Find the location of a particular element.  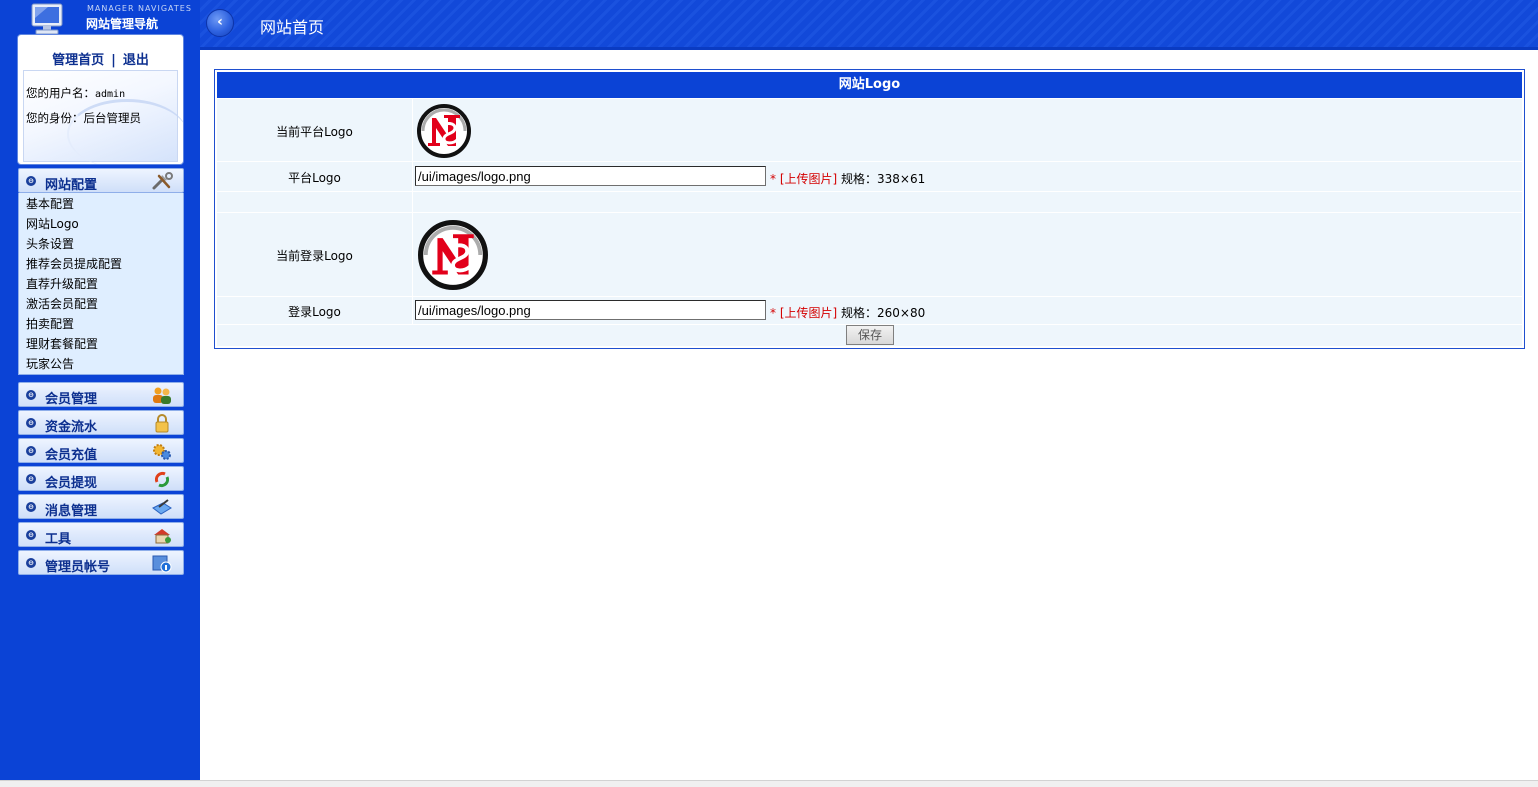

menu-group-label: 资金流水 is located at coordinates (71, 427).